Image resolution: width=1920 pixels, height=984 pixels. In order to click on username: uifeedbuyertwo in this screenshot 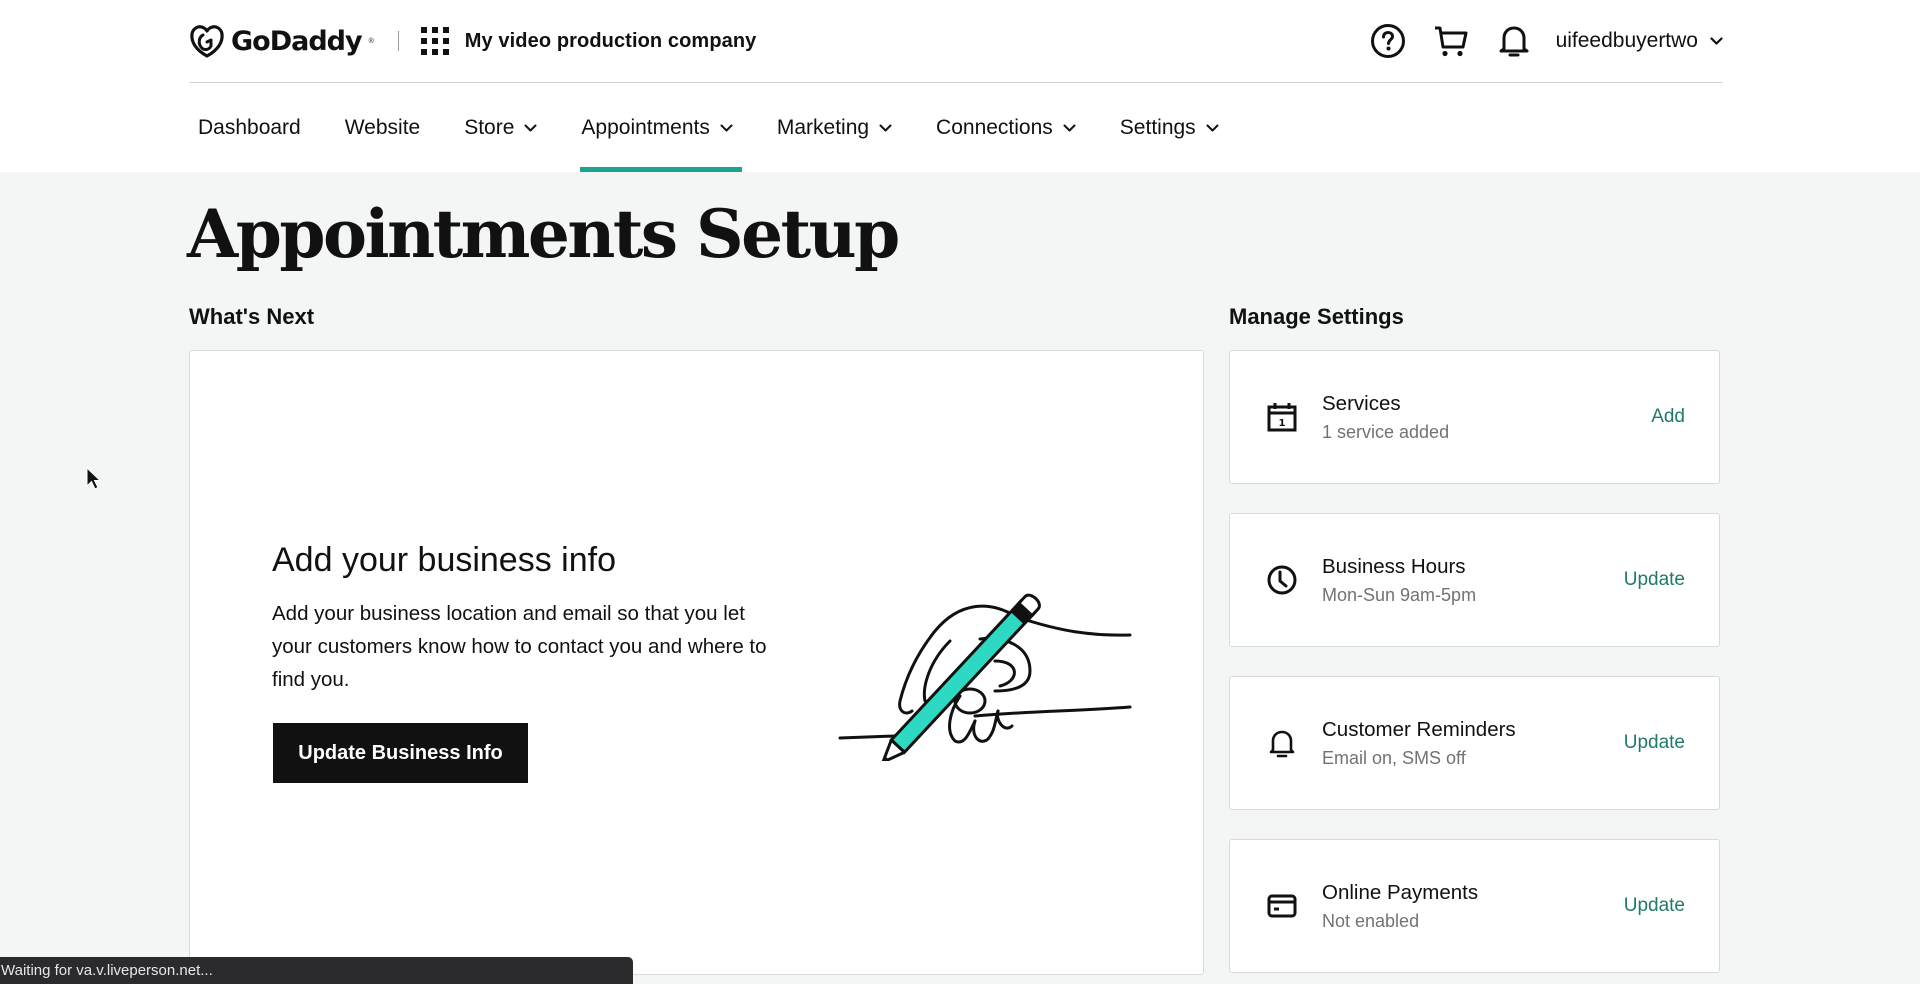, I will do `click(1626, 40)`.